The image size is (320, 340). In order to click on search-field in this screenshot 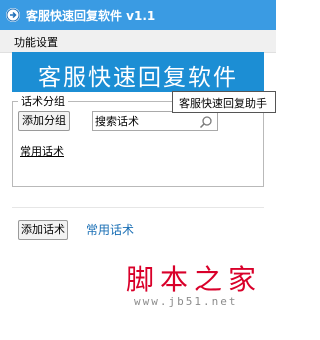, I will do `click(155, 121)`.